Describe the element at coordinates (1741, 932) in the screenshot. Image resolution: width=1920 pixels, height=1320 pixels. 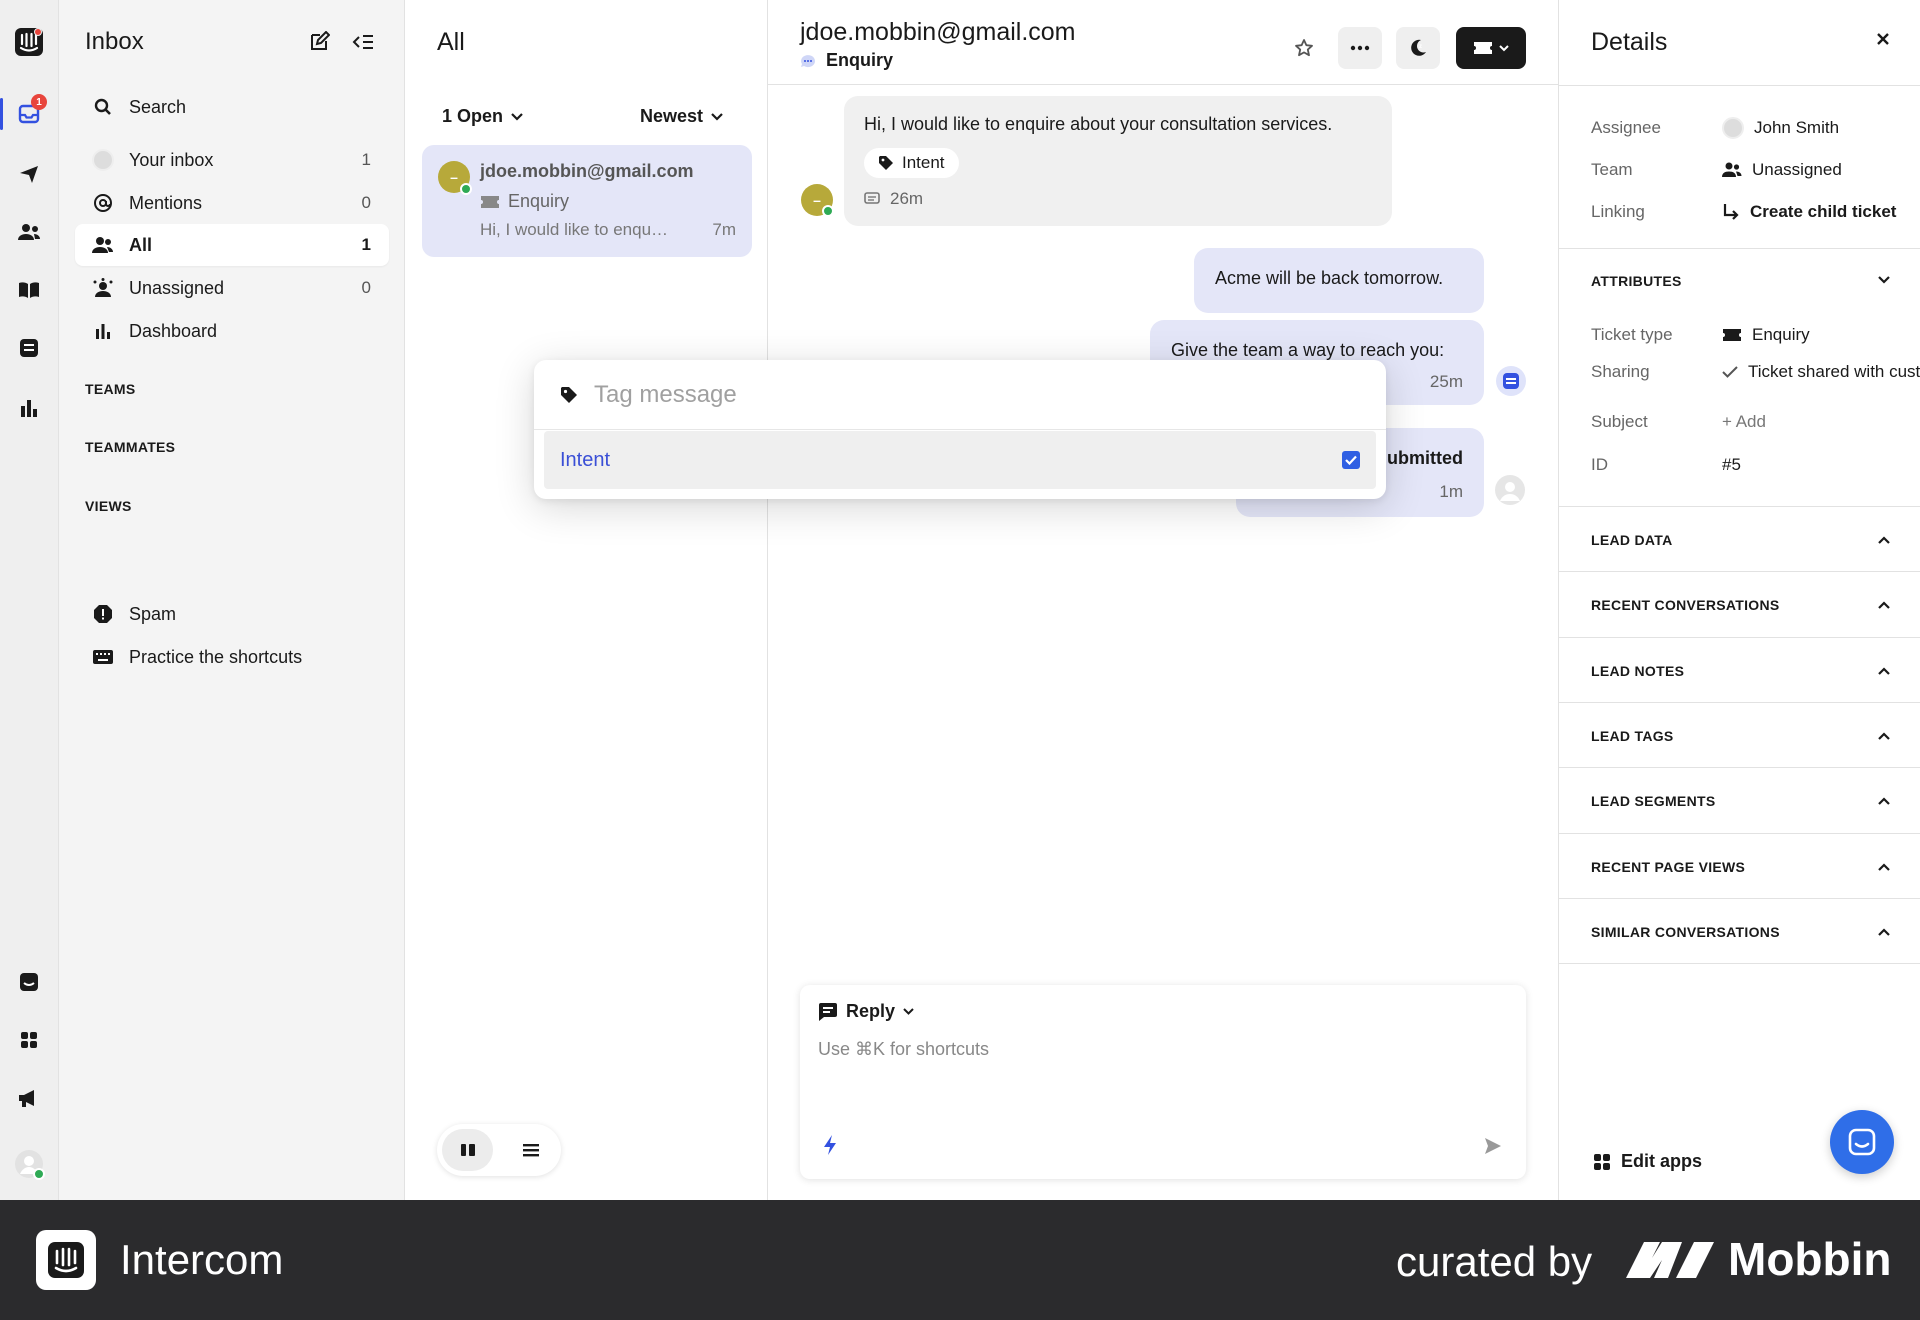
I see `section-similar-conversations: SIMILAR CONVERSATIONS` at that location.